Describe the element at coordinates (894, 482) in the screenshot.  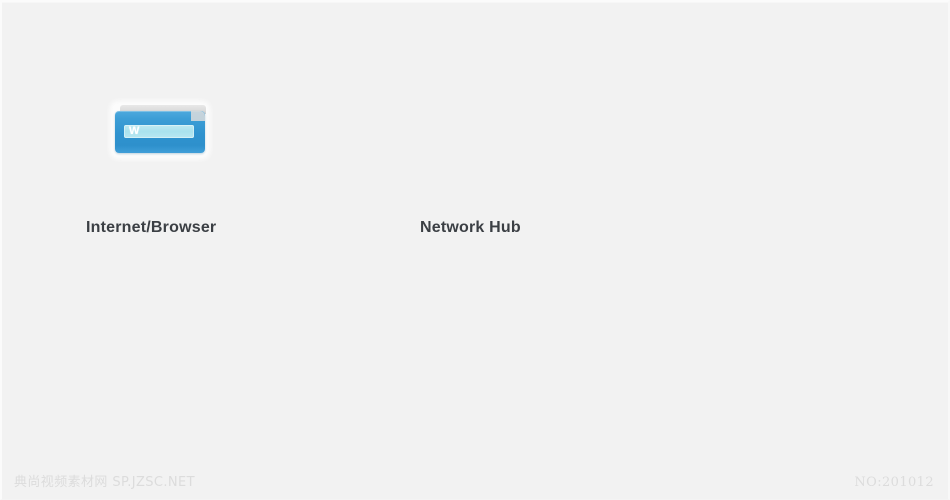
I see `watermark-right: NO:201012` at that location.